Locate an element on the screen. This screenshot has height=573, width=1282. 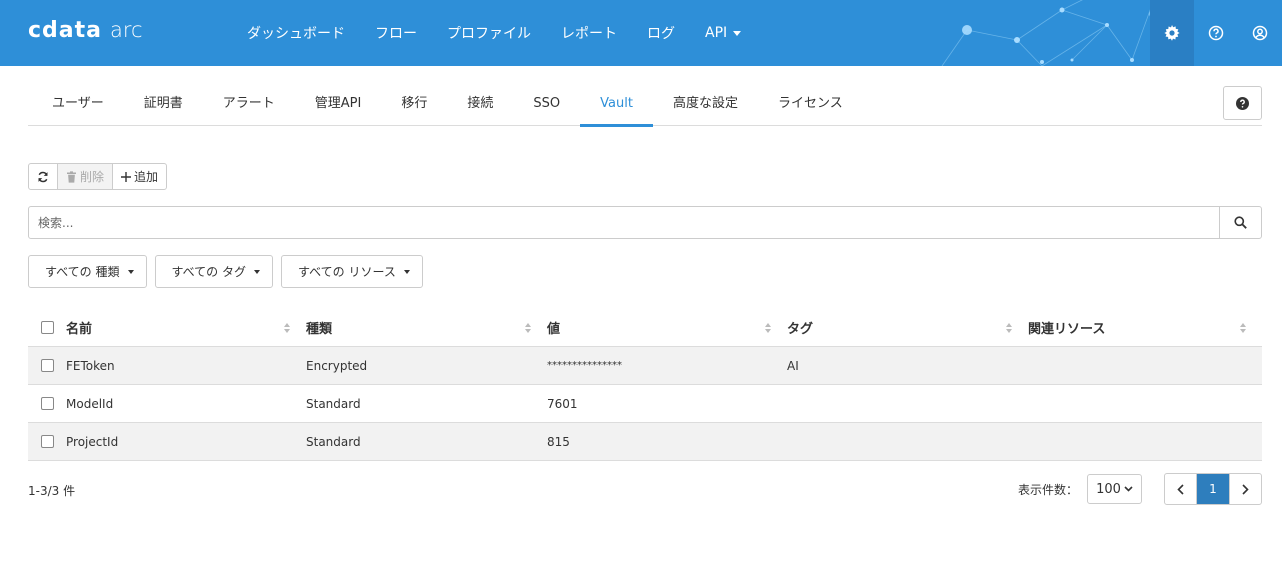
tag-filter-label: すべての タグ is located at coordinates (209, 272).